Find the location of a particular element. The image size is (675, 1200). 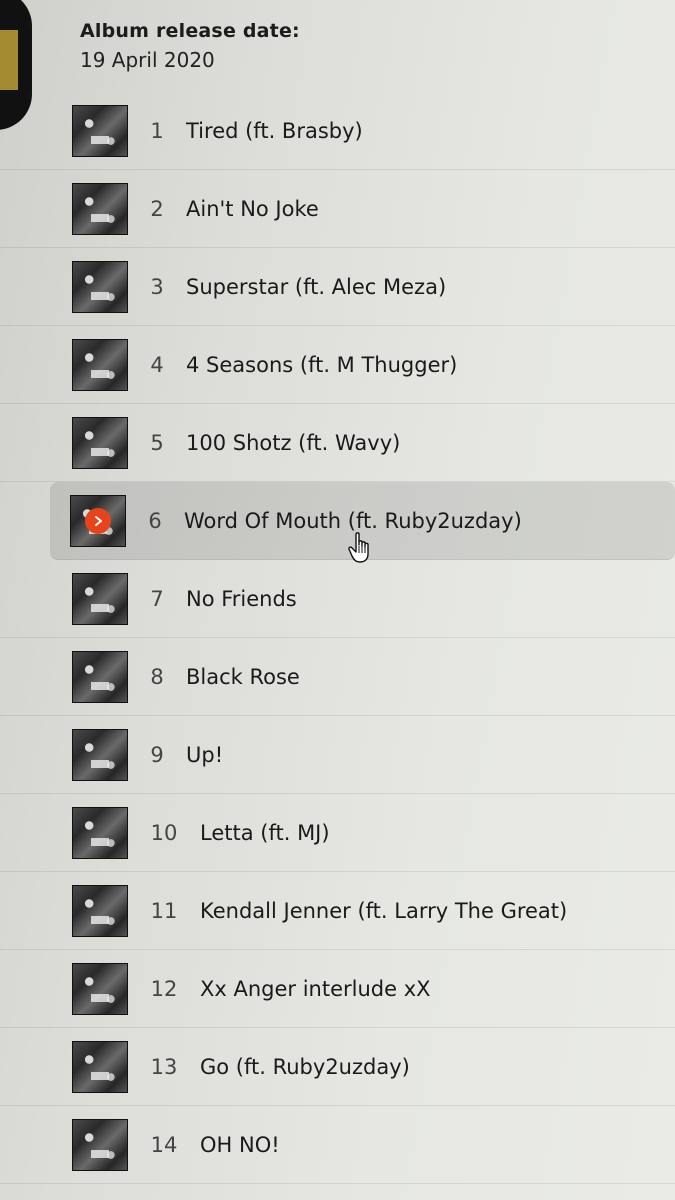

track-row: 14 OH NO! is located at coordinates (337, 1145).